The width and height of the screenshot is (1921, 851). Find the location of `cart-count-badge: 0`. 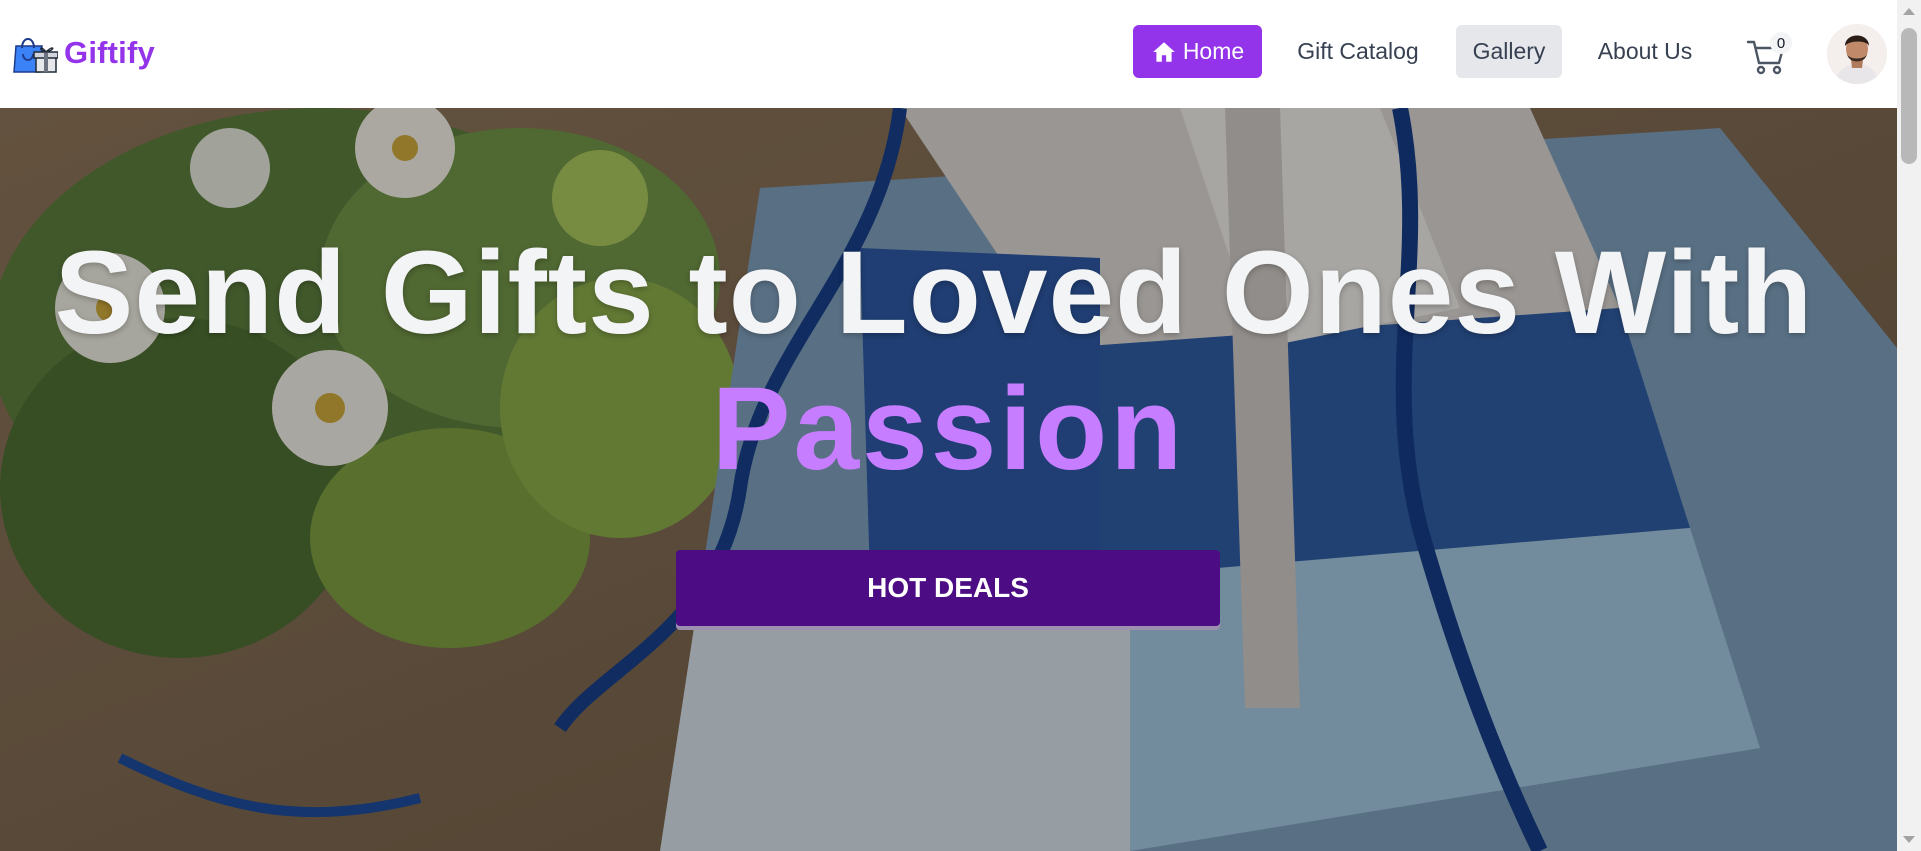

cart-count-badge: 0 is located at coordinates (1781, 43).